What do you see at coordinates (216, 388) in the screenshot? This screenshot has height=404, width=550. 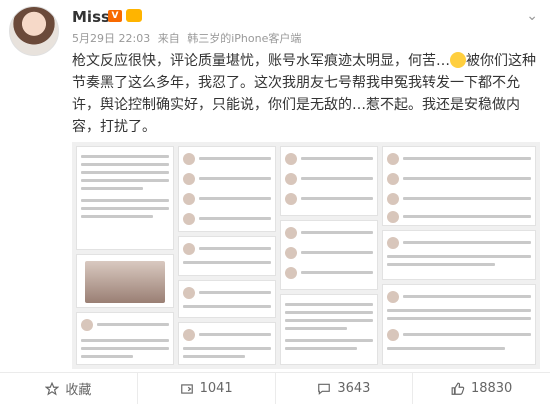 I see `forward-count: 1041` at bounding box center [216, 388].